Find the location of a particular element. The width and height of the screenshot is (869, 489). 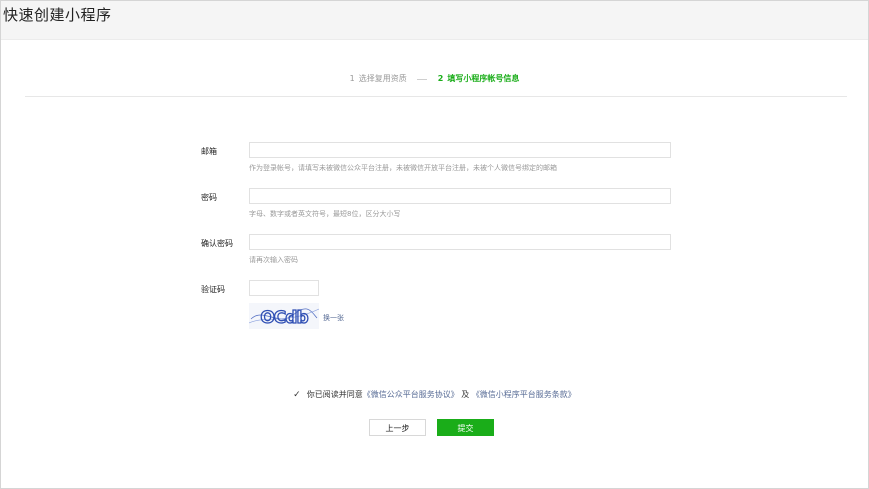

step-1: 1 选择复用资质 is located at coordinates (378, 79).